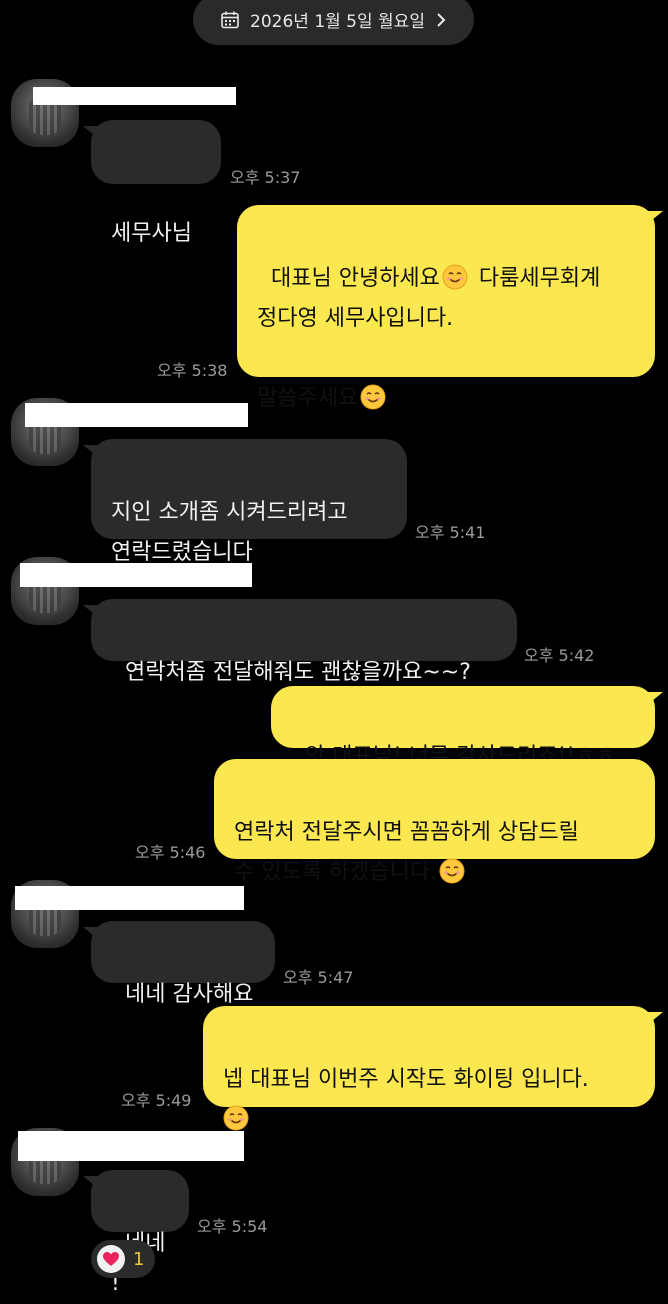  I want to click on message-text-line-1: 넵 대표님 이번주 시작도 화이팅 입니다., so click(406, 1079).